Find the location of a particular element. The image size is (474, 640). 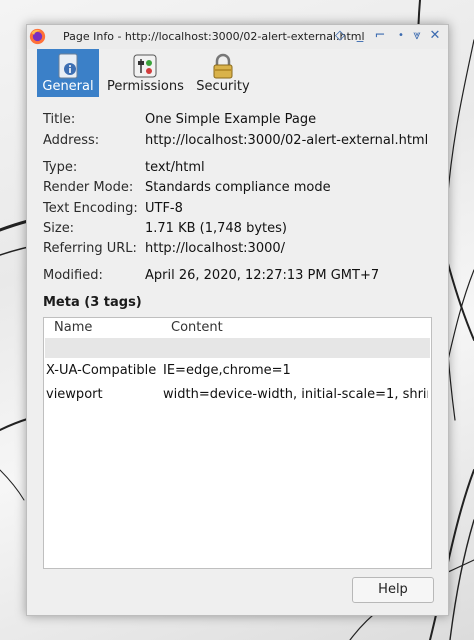

tab-permissions: Permissions is located at coordinates (145, 73).